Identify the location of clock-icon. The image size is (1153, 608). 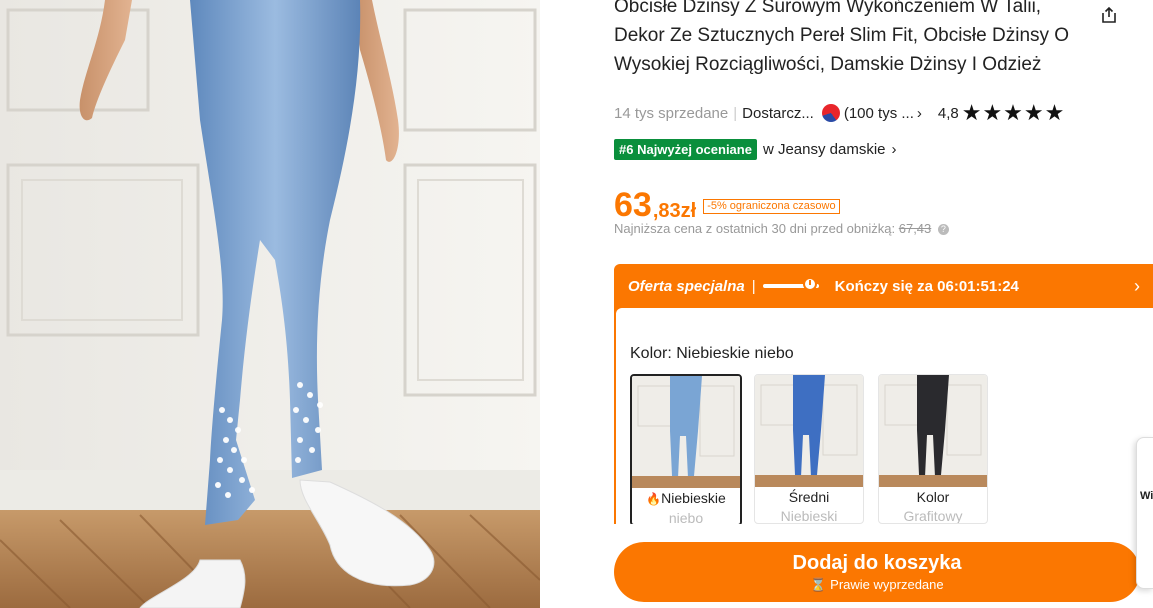
(810, 284).